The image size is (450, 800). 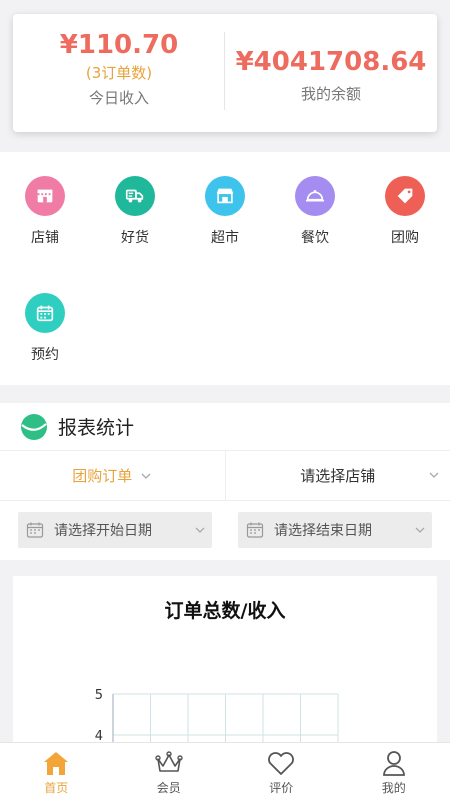 I want to click on category-supermarket: 超市, so click(x=225, y=211).